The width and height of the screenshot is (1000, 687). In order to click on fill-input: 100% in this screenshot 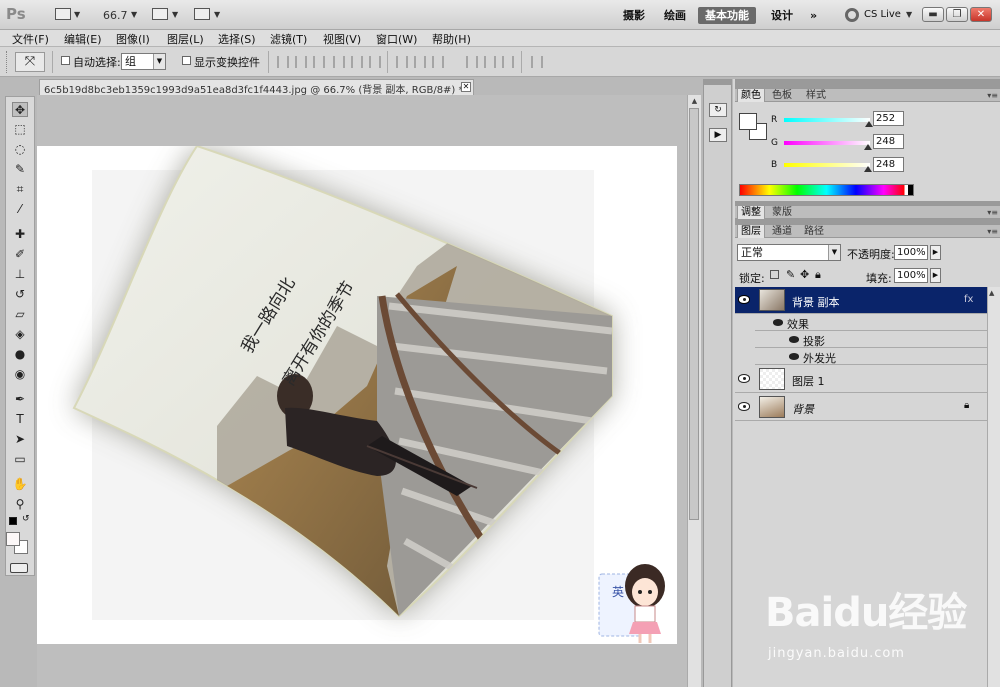, I will do `click(911, 275)`.